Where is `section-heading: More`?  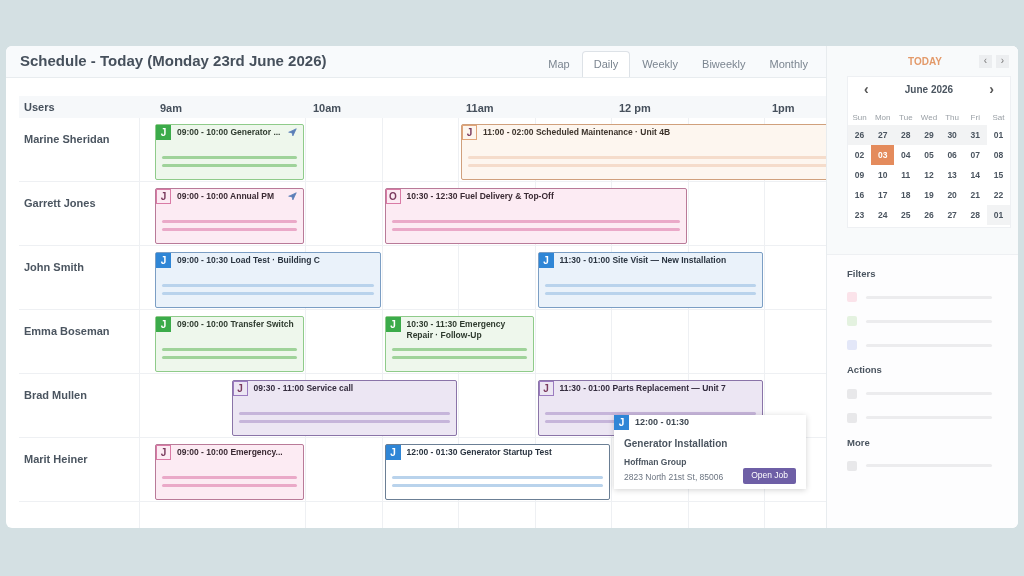
section-heading: More is located at coordinates (859, 442).